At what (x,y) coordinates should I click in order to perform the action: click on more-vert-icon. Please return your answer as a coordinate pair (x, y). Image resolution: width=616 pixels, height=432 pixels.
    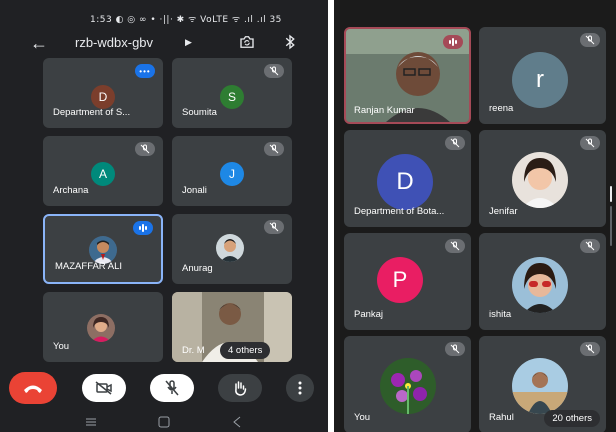
    Looking at the image, I should click on (300, 388).